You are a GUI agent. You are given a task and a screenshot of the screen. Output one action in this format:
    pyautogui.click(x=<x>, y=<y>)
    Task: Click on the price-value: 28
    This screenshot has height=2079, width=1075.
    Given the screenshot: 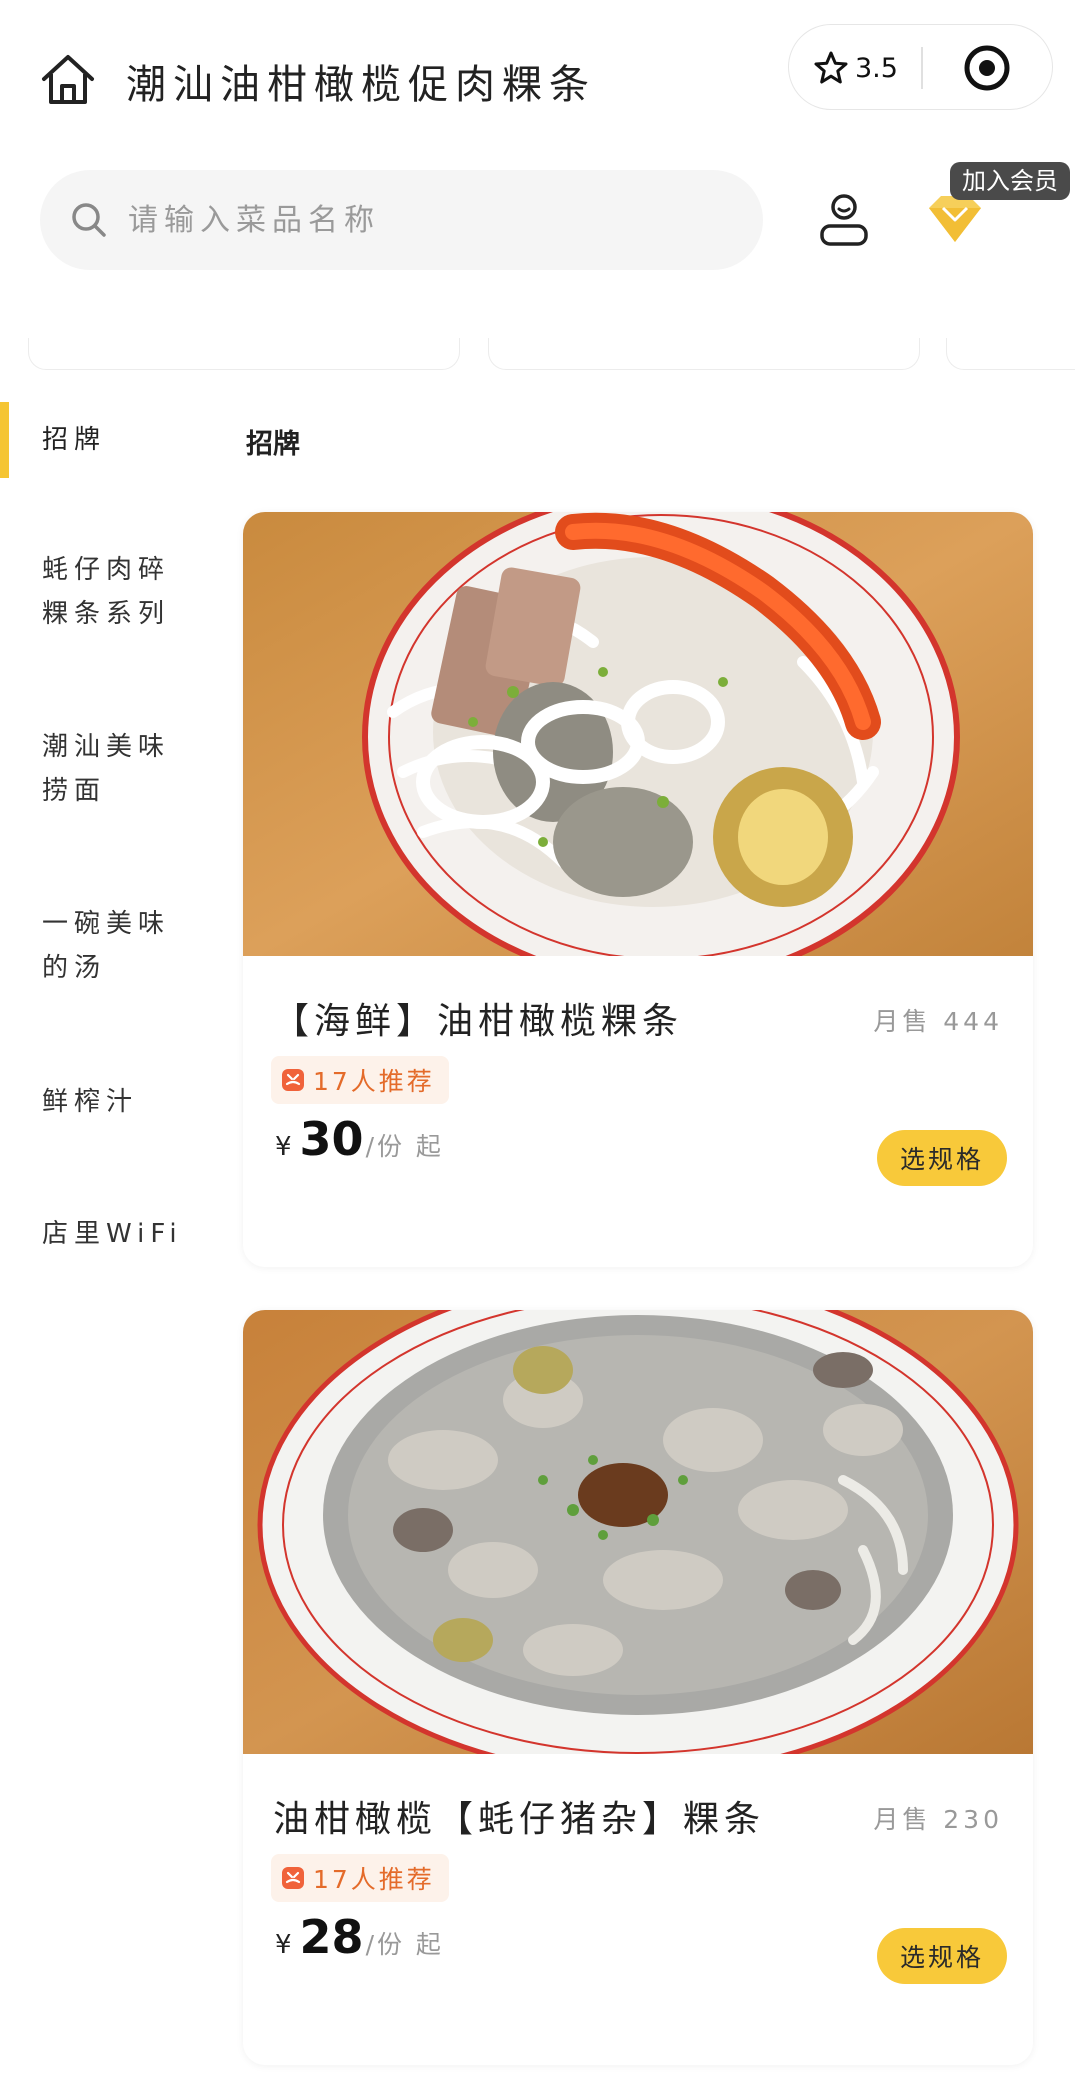 What is the action you would take?
    pyautogui.click(x=331, y=1937)
    